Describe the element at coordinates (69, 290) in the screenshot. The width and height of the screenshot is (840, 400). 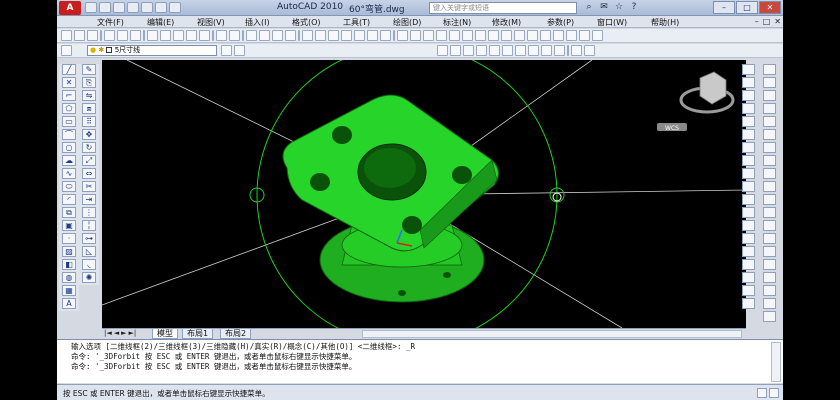
I see `table-icon: ▦` at that location.